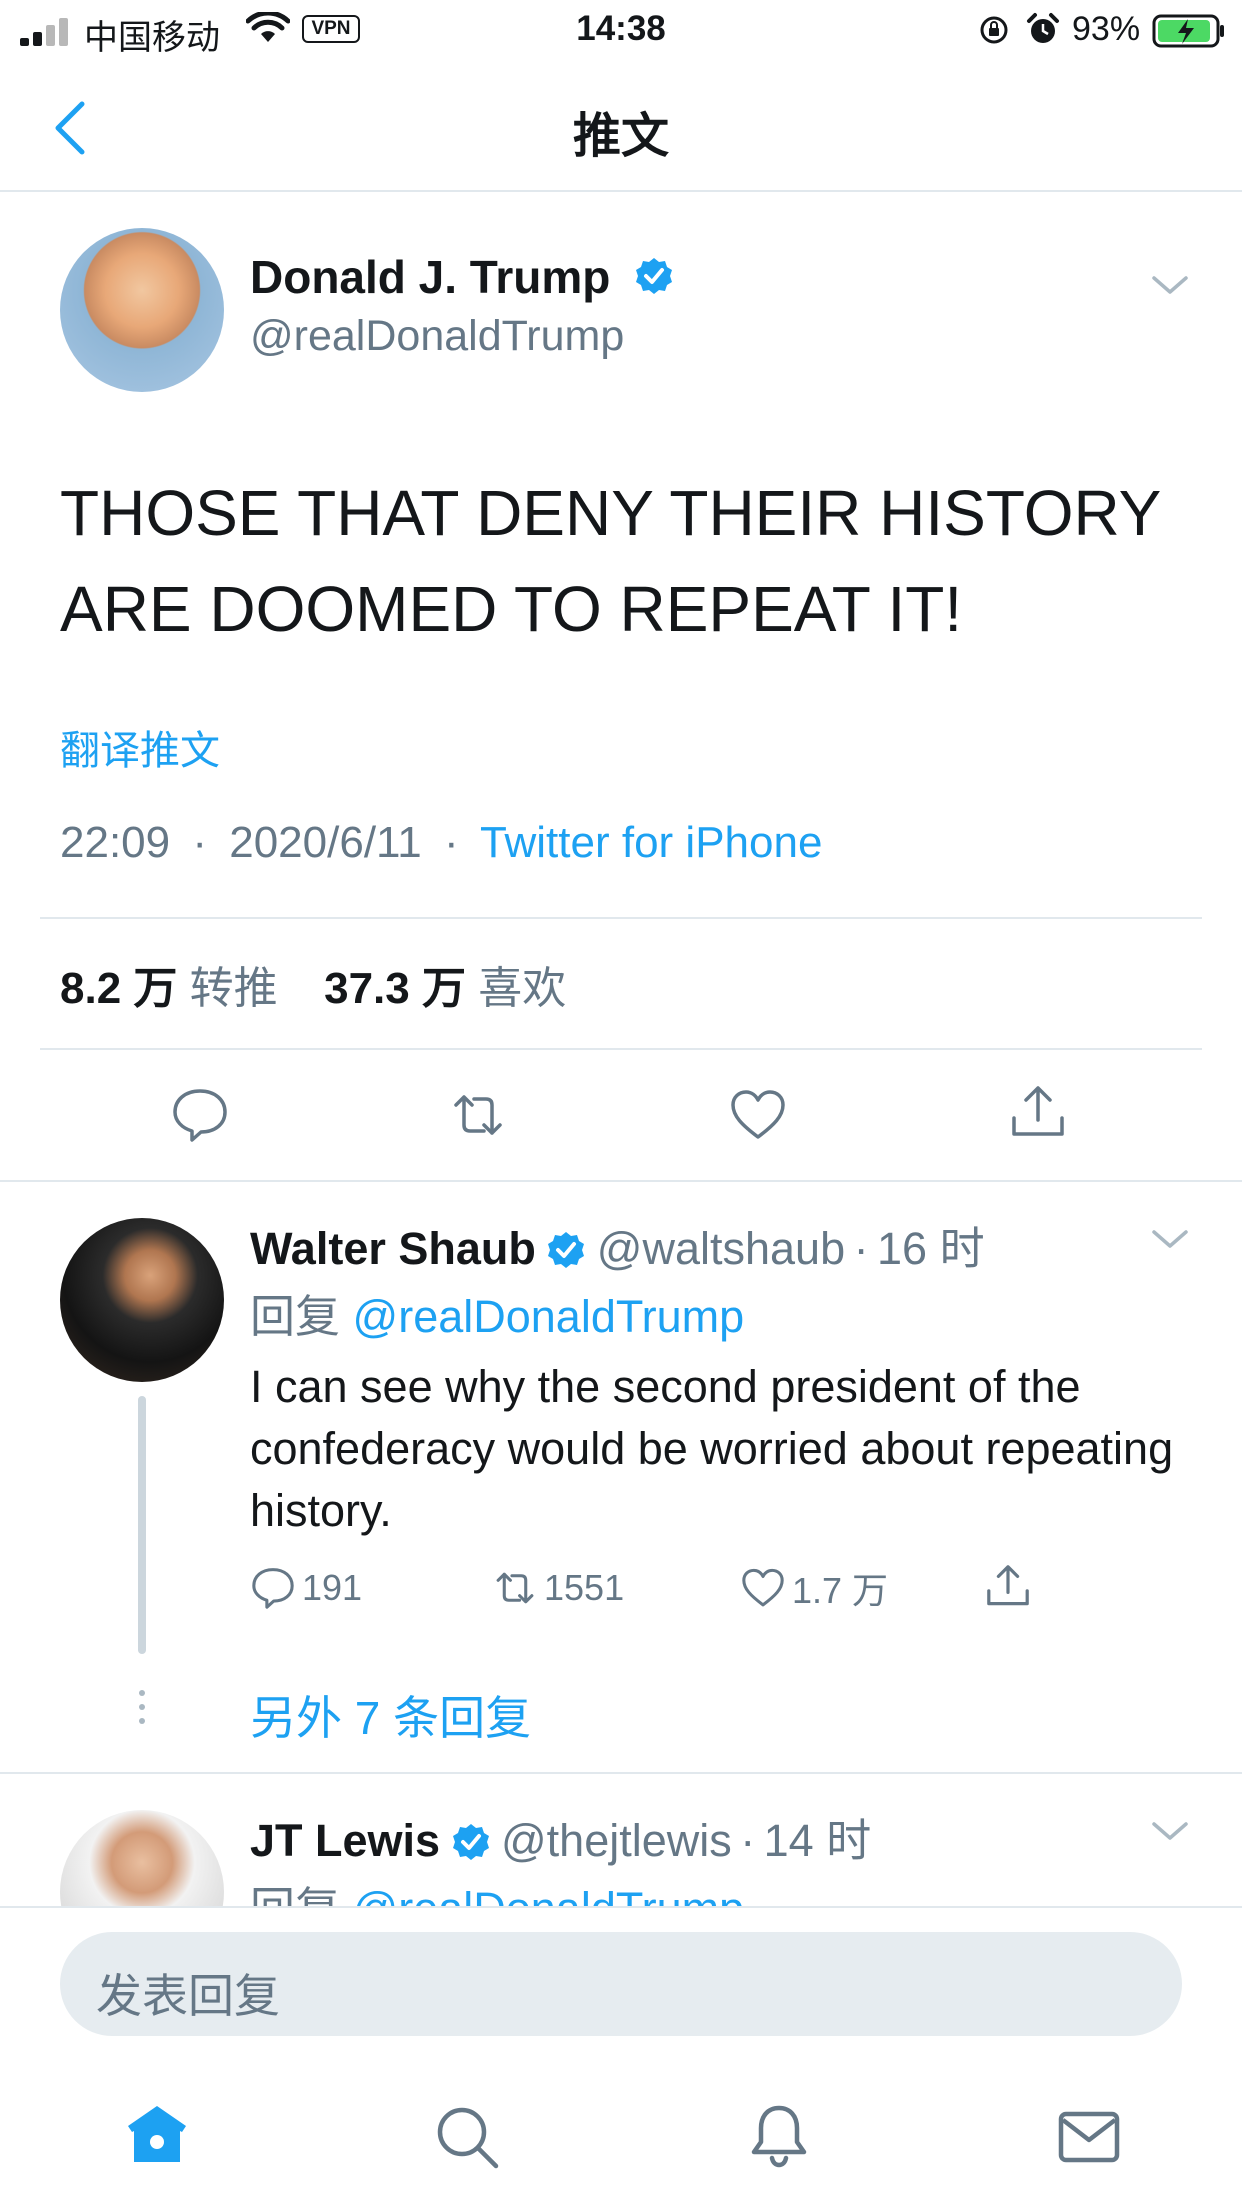 The height and width of the screenshot is (2208, 1242). What do you see at coordinates (1106, 29) in the screenshot?
I see `battery-percent: 93%` at bounding box center [1106, 29].